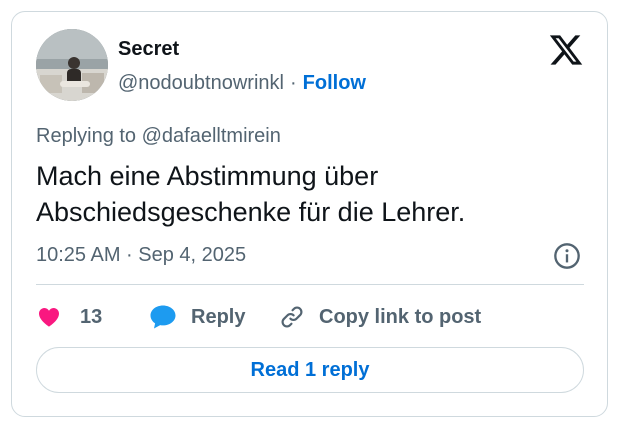 The image size is (620, 430). I want to click on author-handle-row: @nodoubtnowrinkl · Follow, so click(242, 83).